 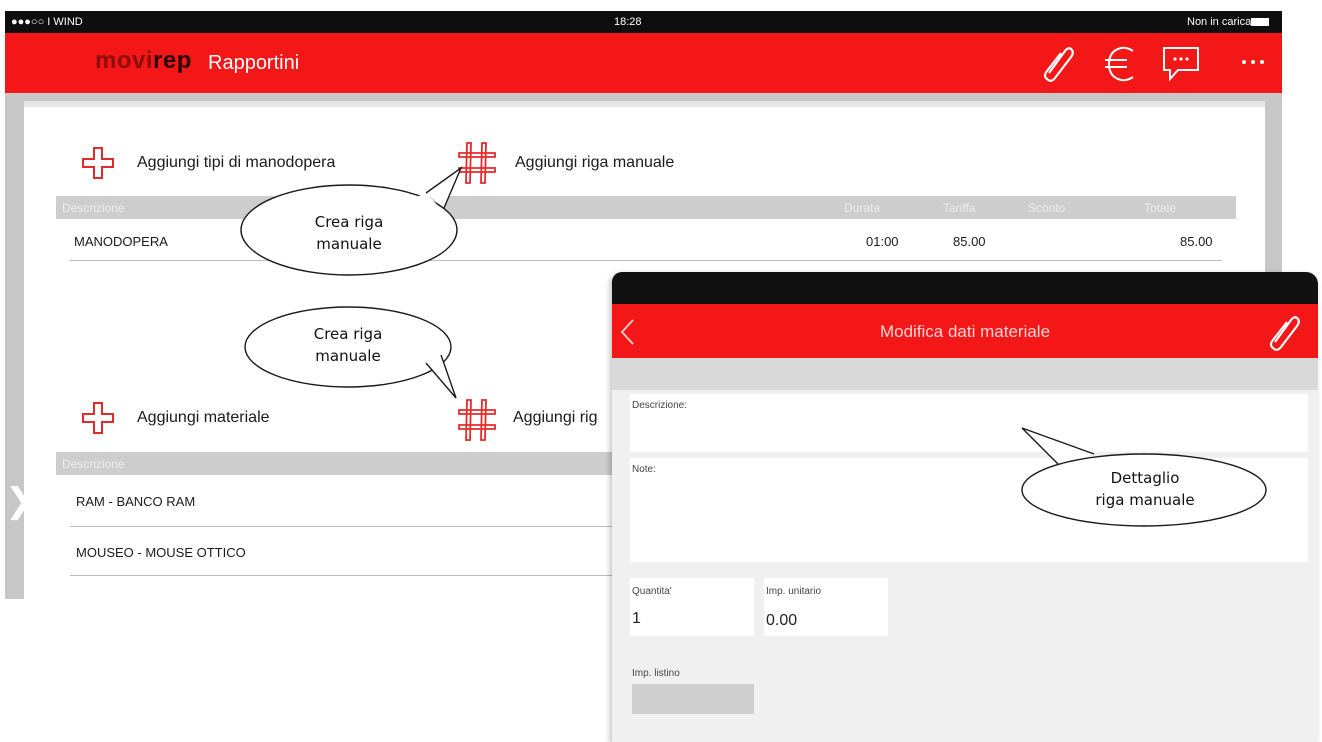 What do you see at coordinates (628, 22) in the screenshot?
I see `clock-time: 18:28` at bounding box center [628, 22].